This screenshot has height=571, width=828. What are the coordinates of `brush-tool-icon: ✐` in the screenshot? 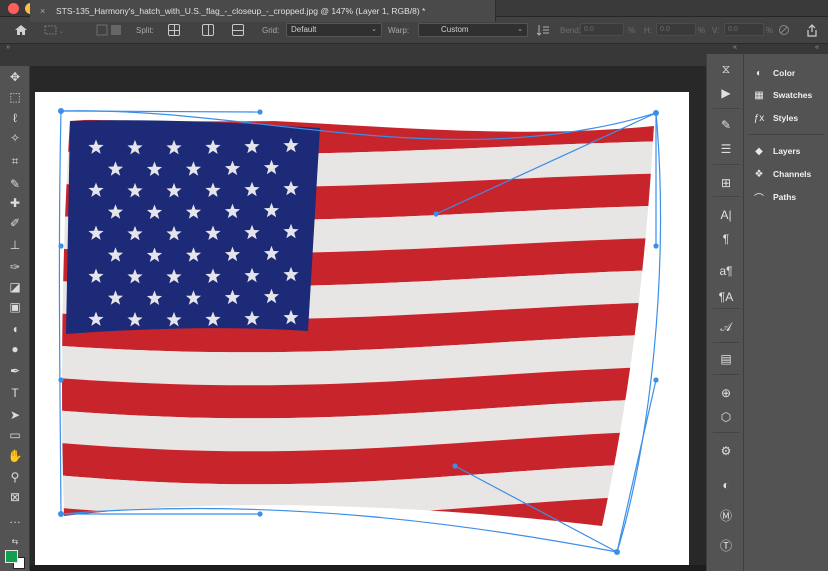 It's located at (15, 222).